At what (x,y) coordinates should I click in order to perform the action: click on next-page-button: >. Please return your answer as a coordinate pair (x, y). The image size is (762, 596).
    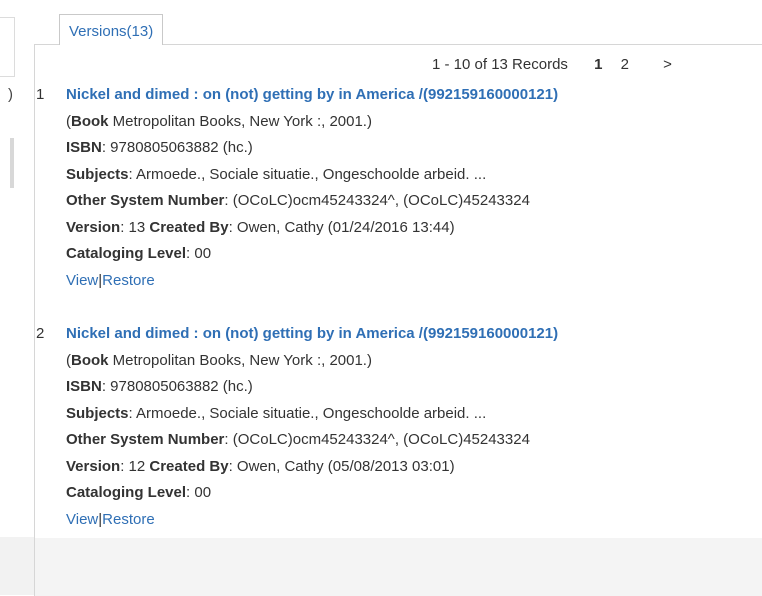
    Looking at the image, I should click on (667, 64).